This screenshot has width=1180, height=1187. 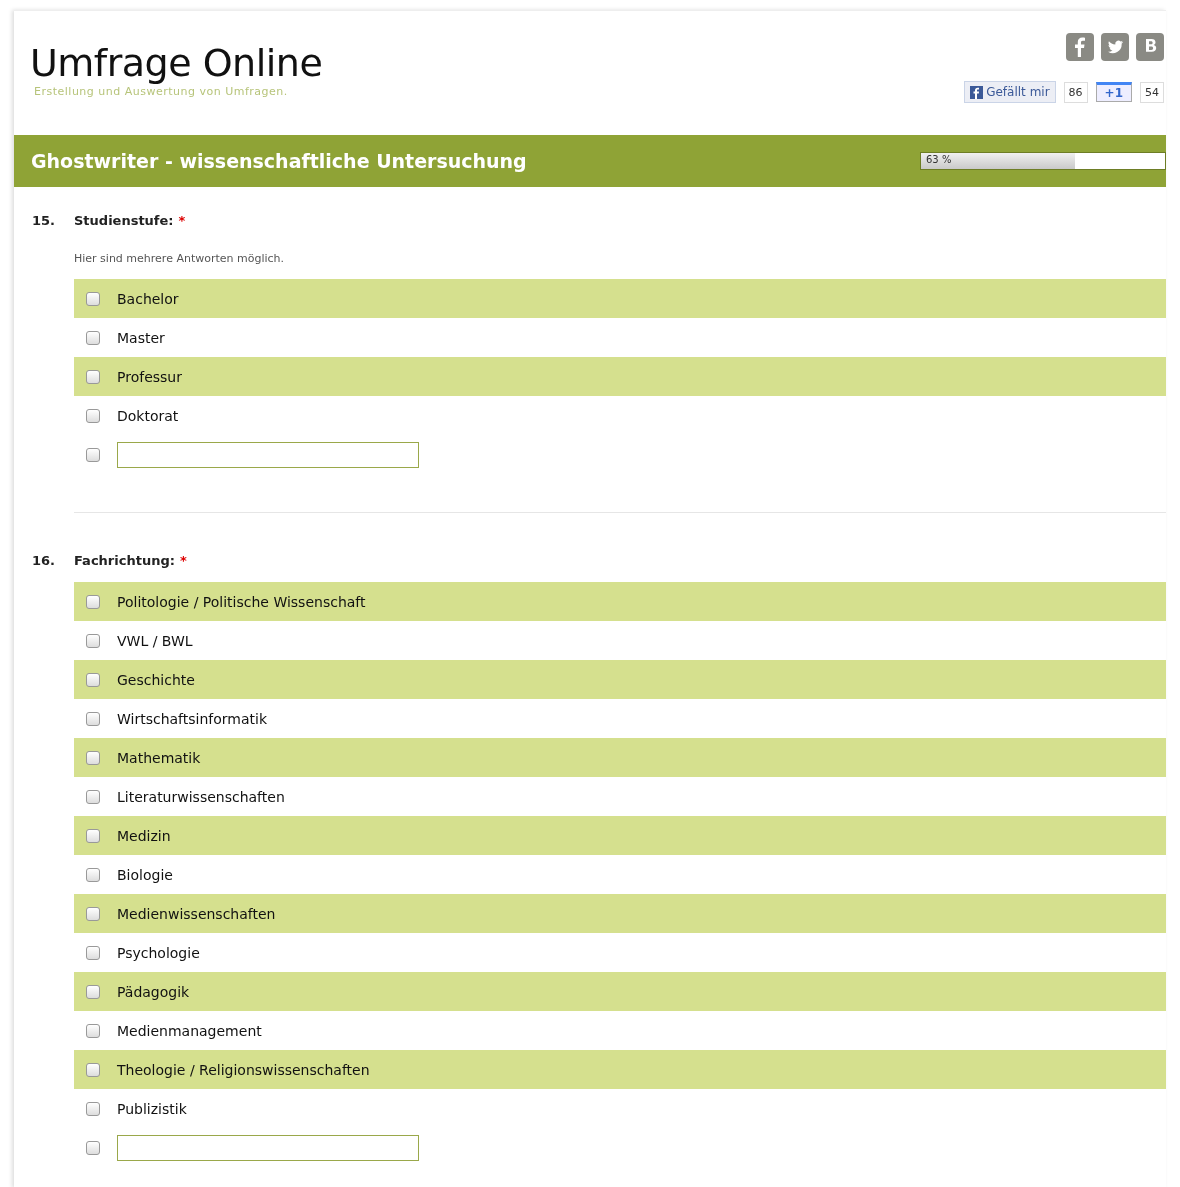 I want to click on twitter-icon, so click(x=1115, y=47).